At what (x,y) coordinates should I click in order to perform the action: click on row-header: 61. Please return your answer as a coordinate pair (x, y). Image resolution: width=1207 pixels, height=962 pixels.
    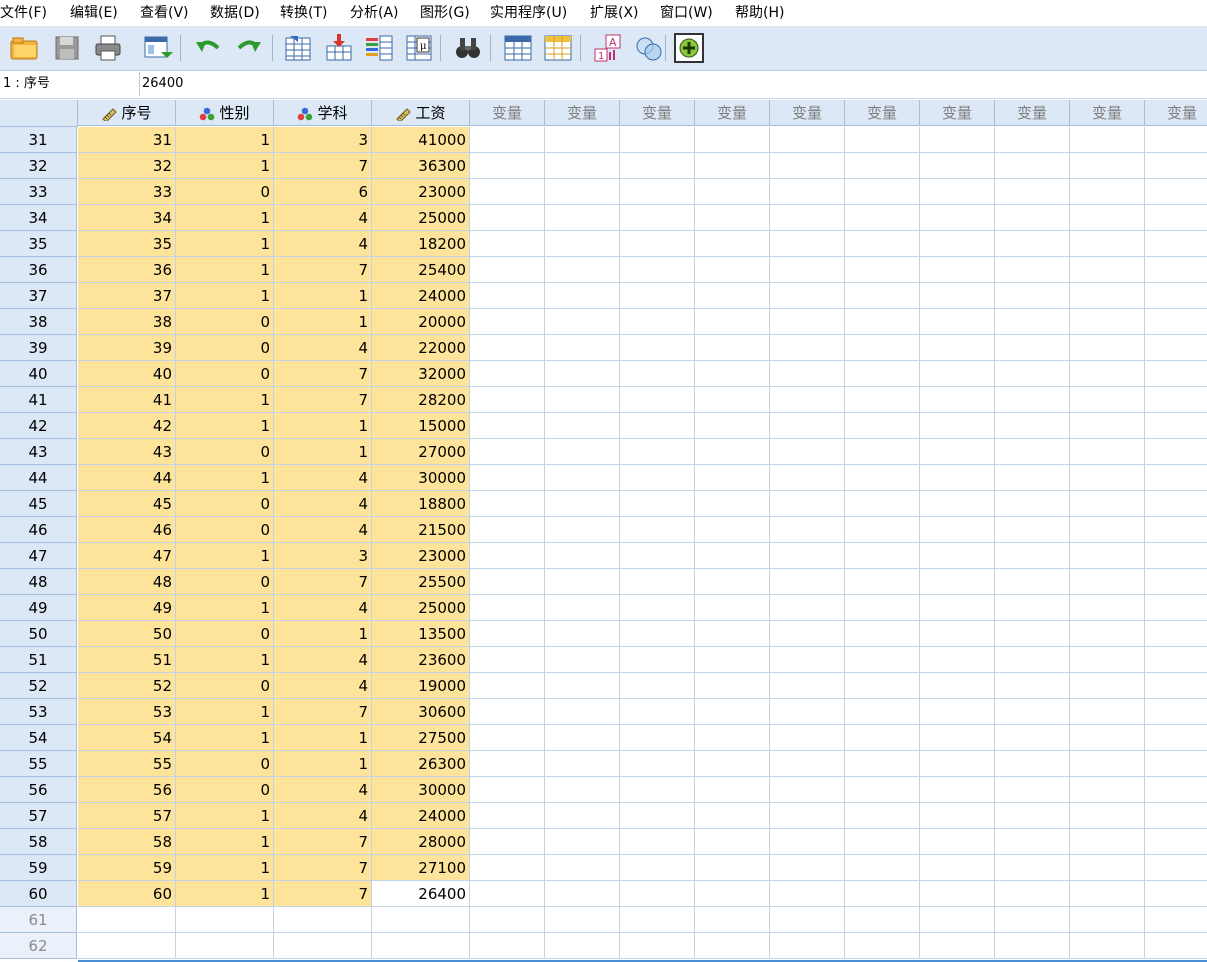
    Looking at the image, I should click on (38, 920).